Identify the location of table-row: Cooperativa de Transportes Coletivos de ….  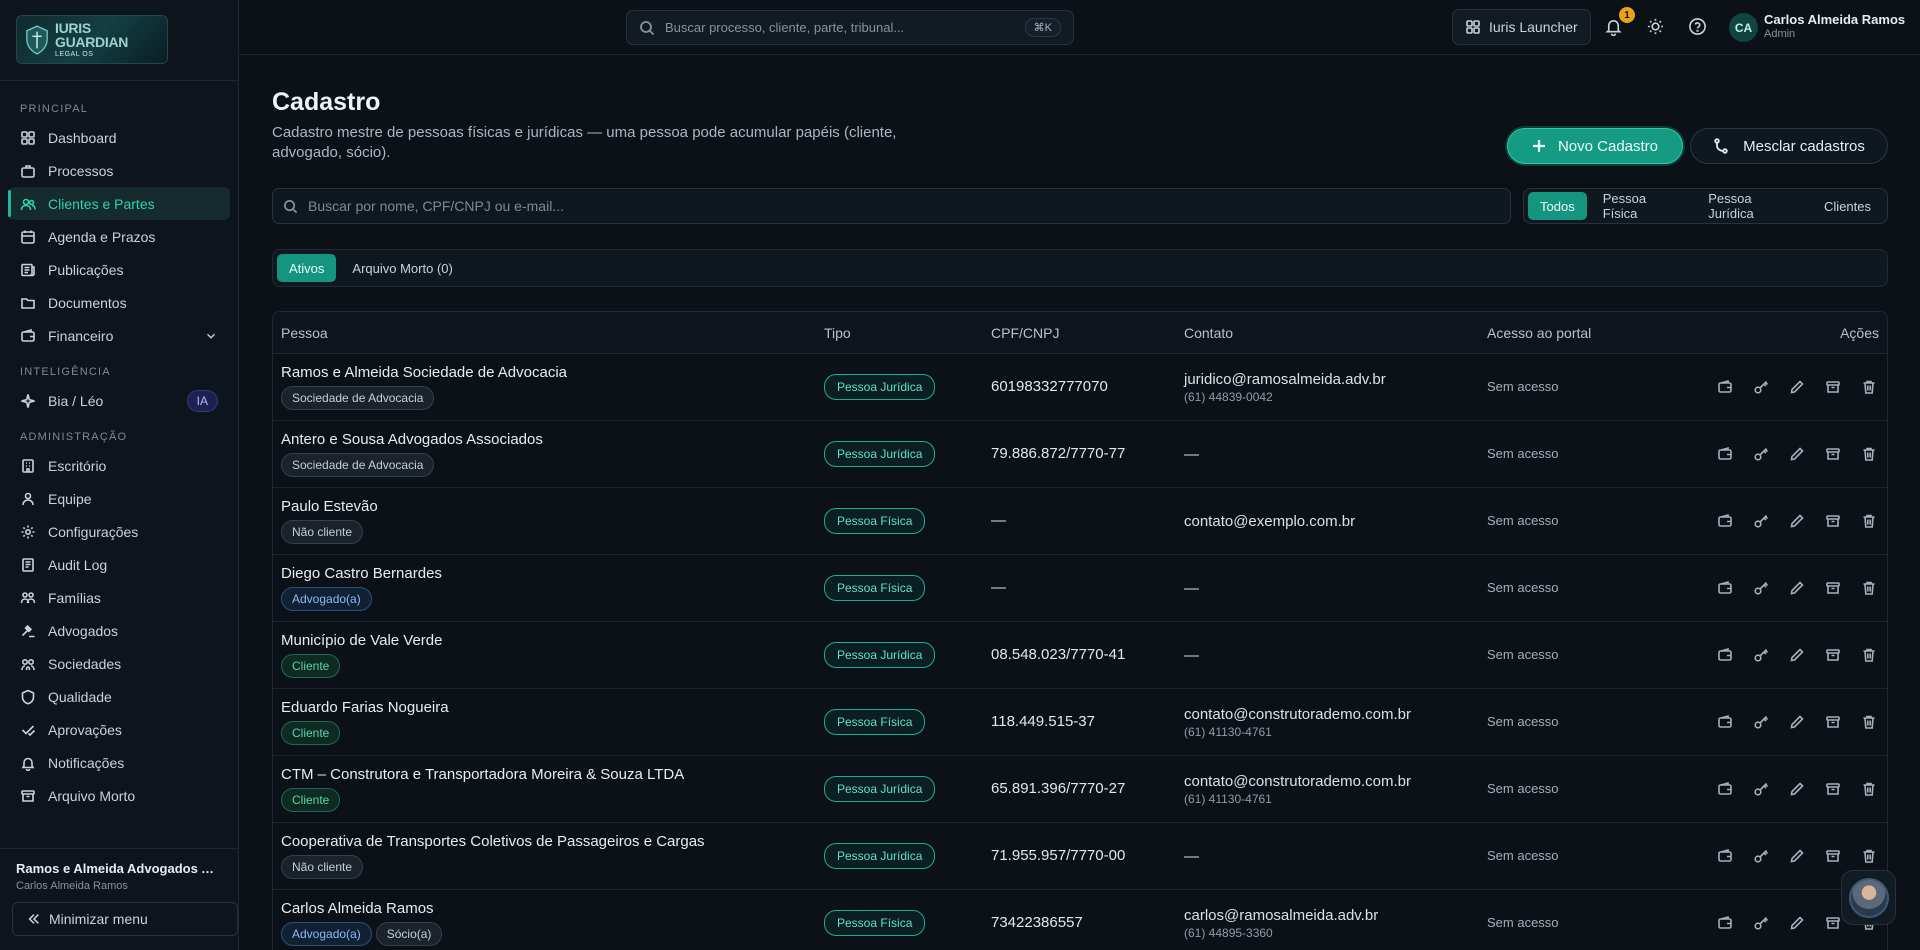
(1080, 856).